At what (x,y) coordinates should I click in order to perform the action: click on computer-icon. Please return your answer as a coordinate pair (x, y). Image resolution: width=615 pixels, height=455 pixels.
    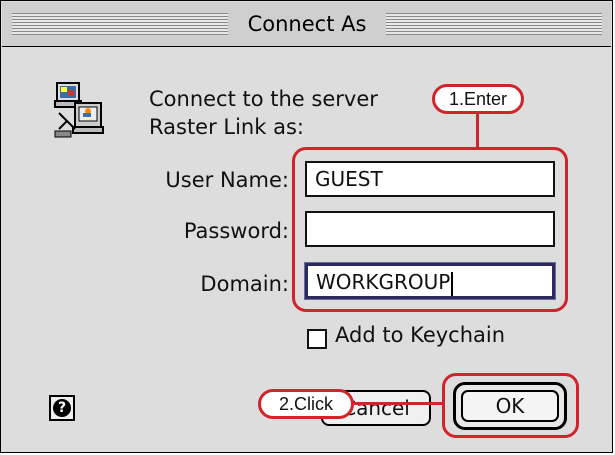
    Looking at the image, I should click on (79, 110).